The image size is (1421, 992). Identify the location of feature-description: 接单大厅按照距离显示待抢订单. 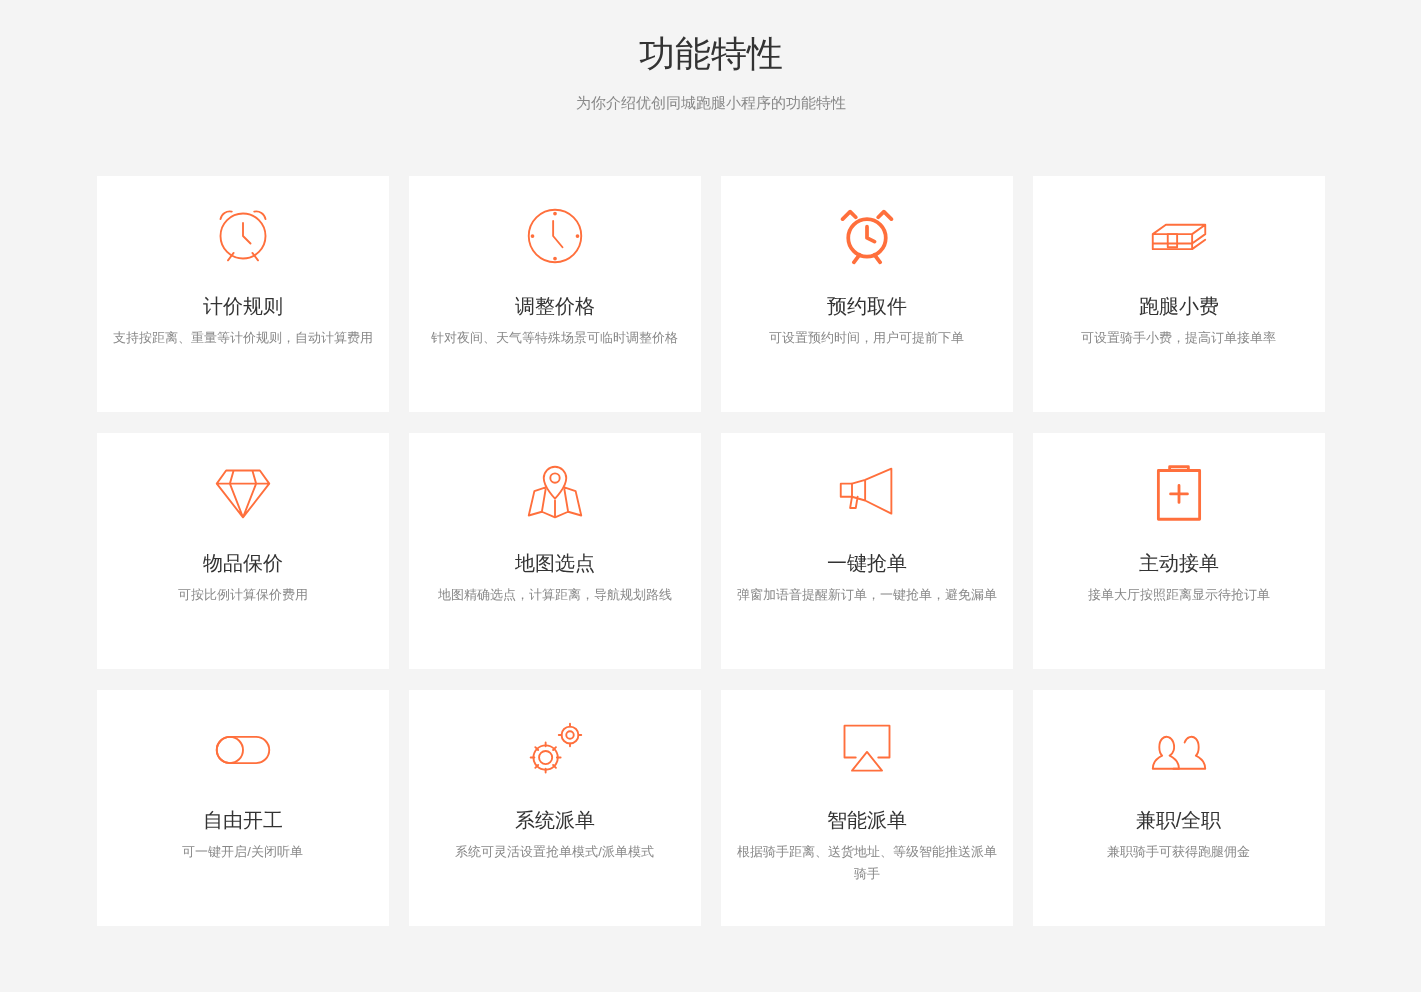
(1178, 595).